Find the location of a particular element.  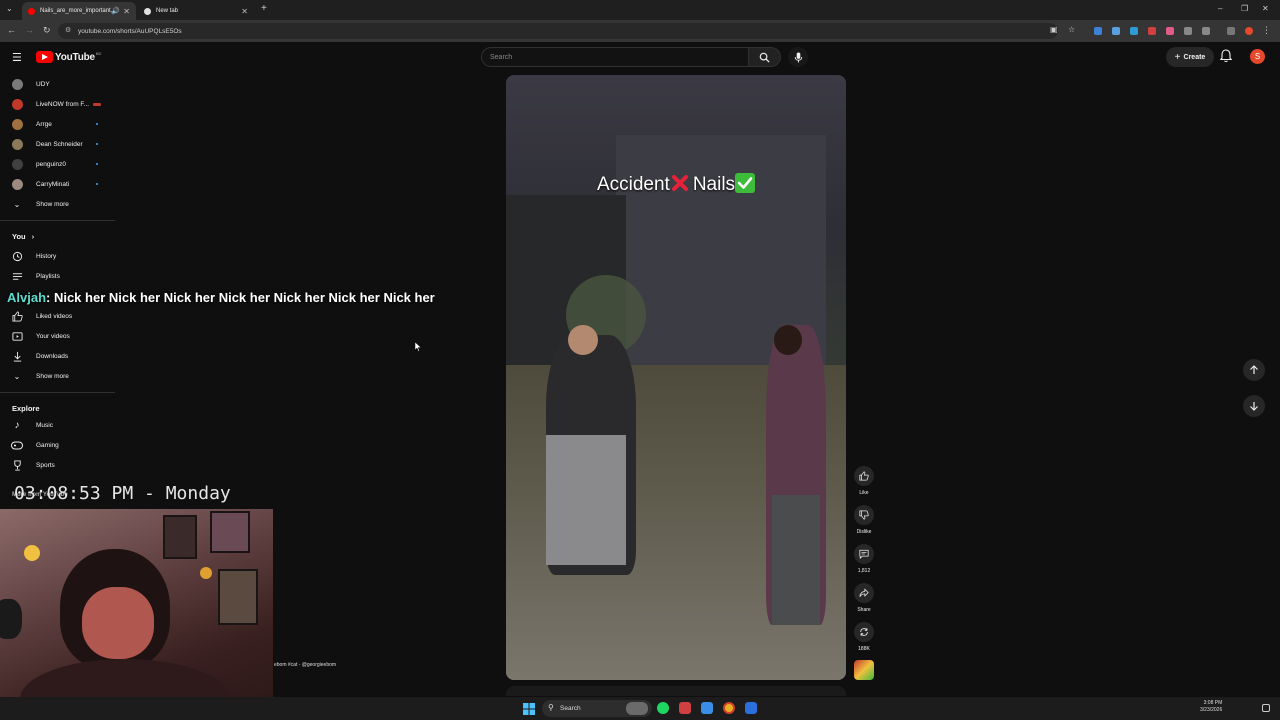

address-text: youtube.com/shorts/AuUPQLsE5Os is located at coordinates (130, 31).